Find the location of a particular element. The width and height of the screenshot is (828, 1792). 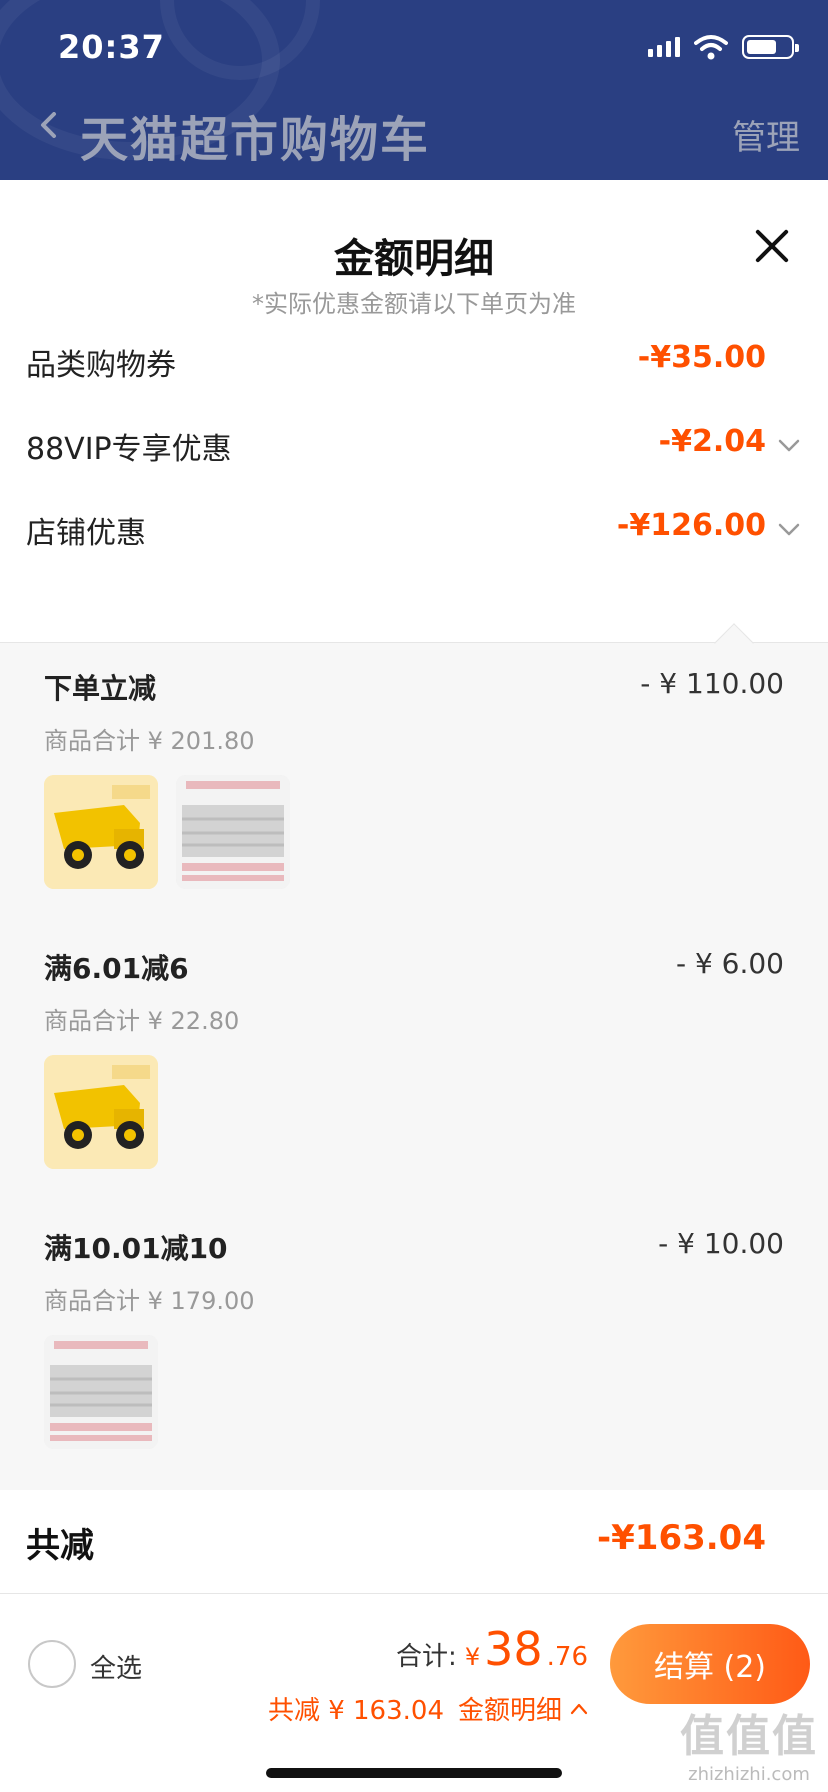

discount-name: 满6.01减6 is located at coordinates (116, 968).